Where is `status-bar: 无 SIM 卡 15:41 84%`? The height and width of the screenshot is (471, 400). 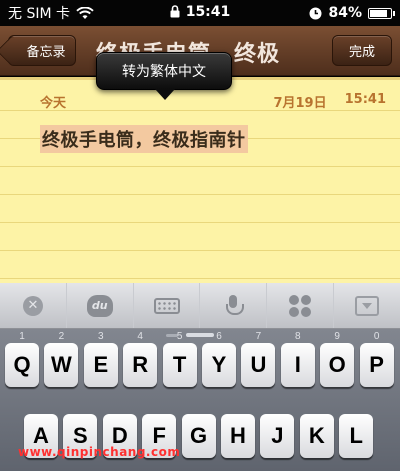
status-bar: 无 SIM 卡 15:41 84% is located at coordinates (200, 13).